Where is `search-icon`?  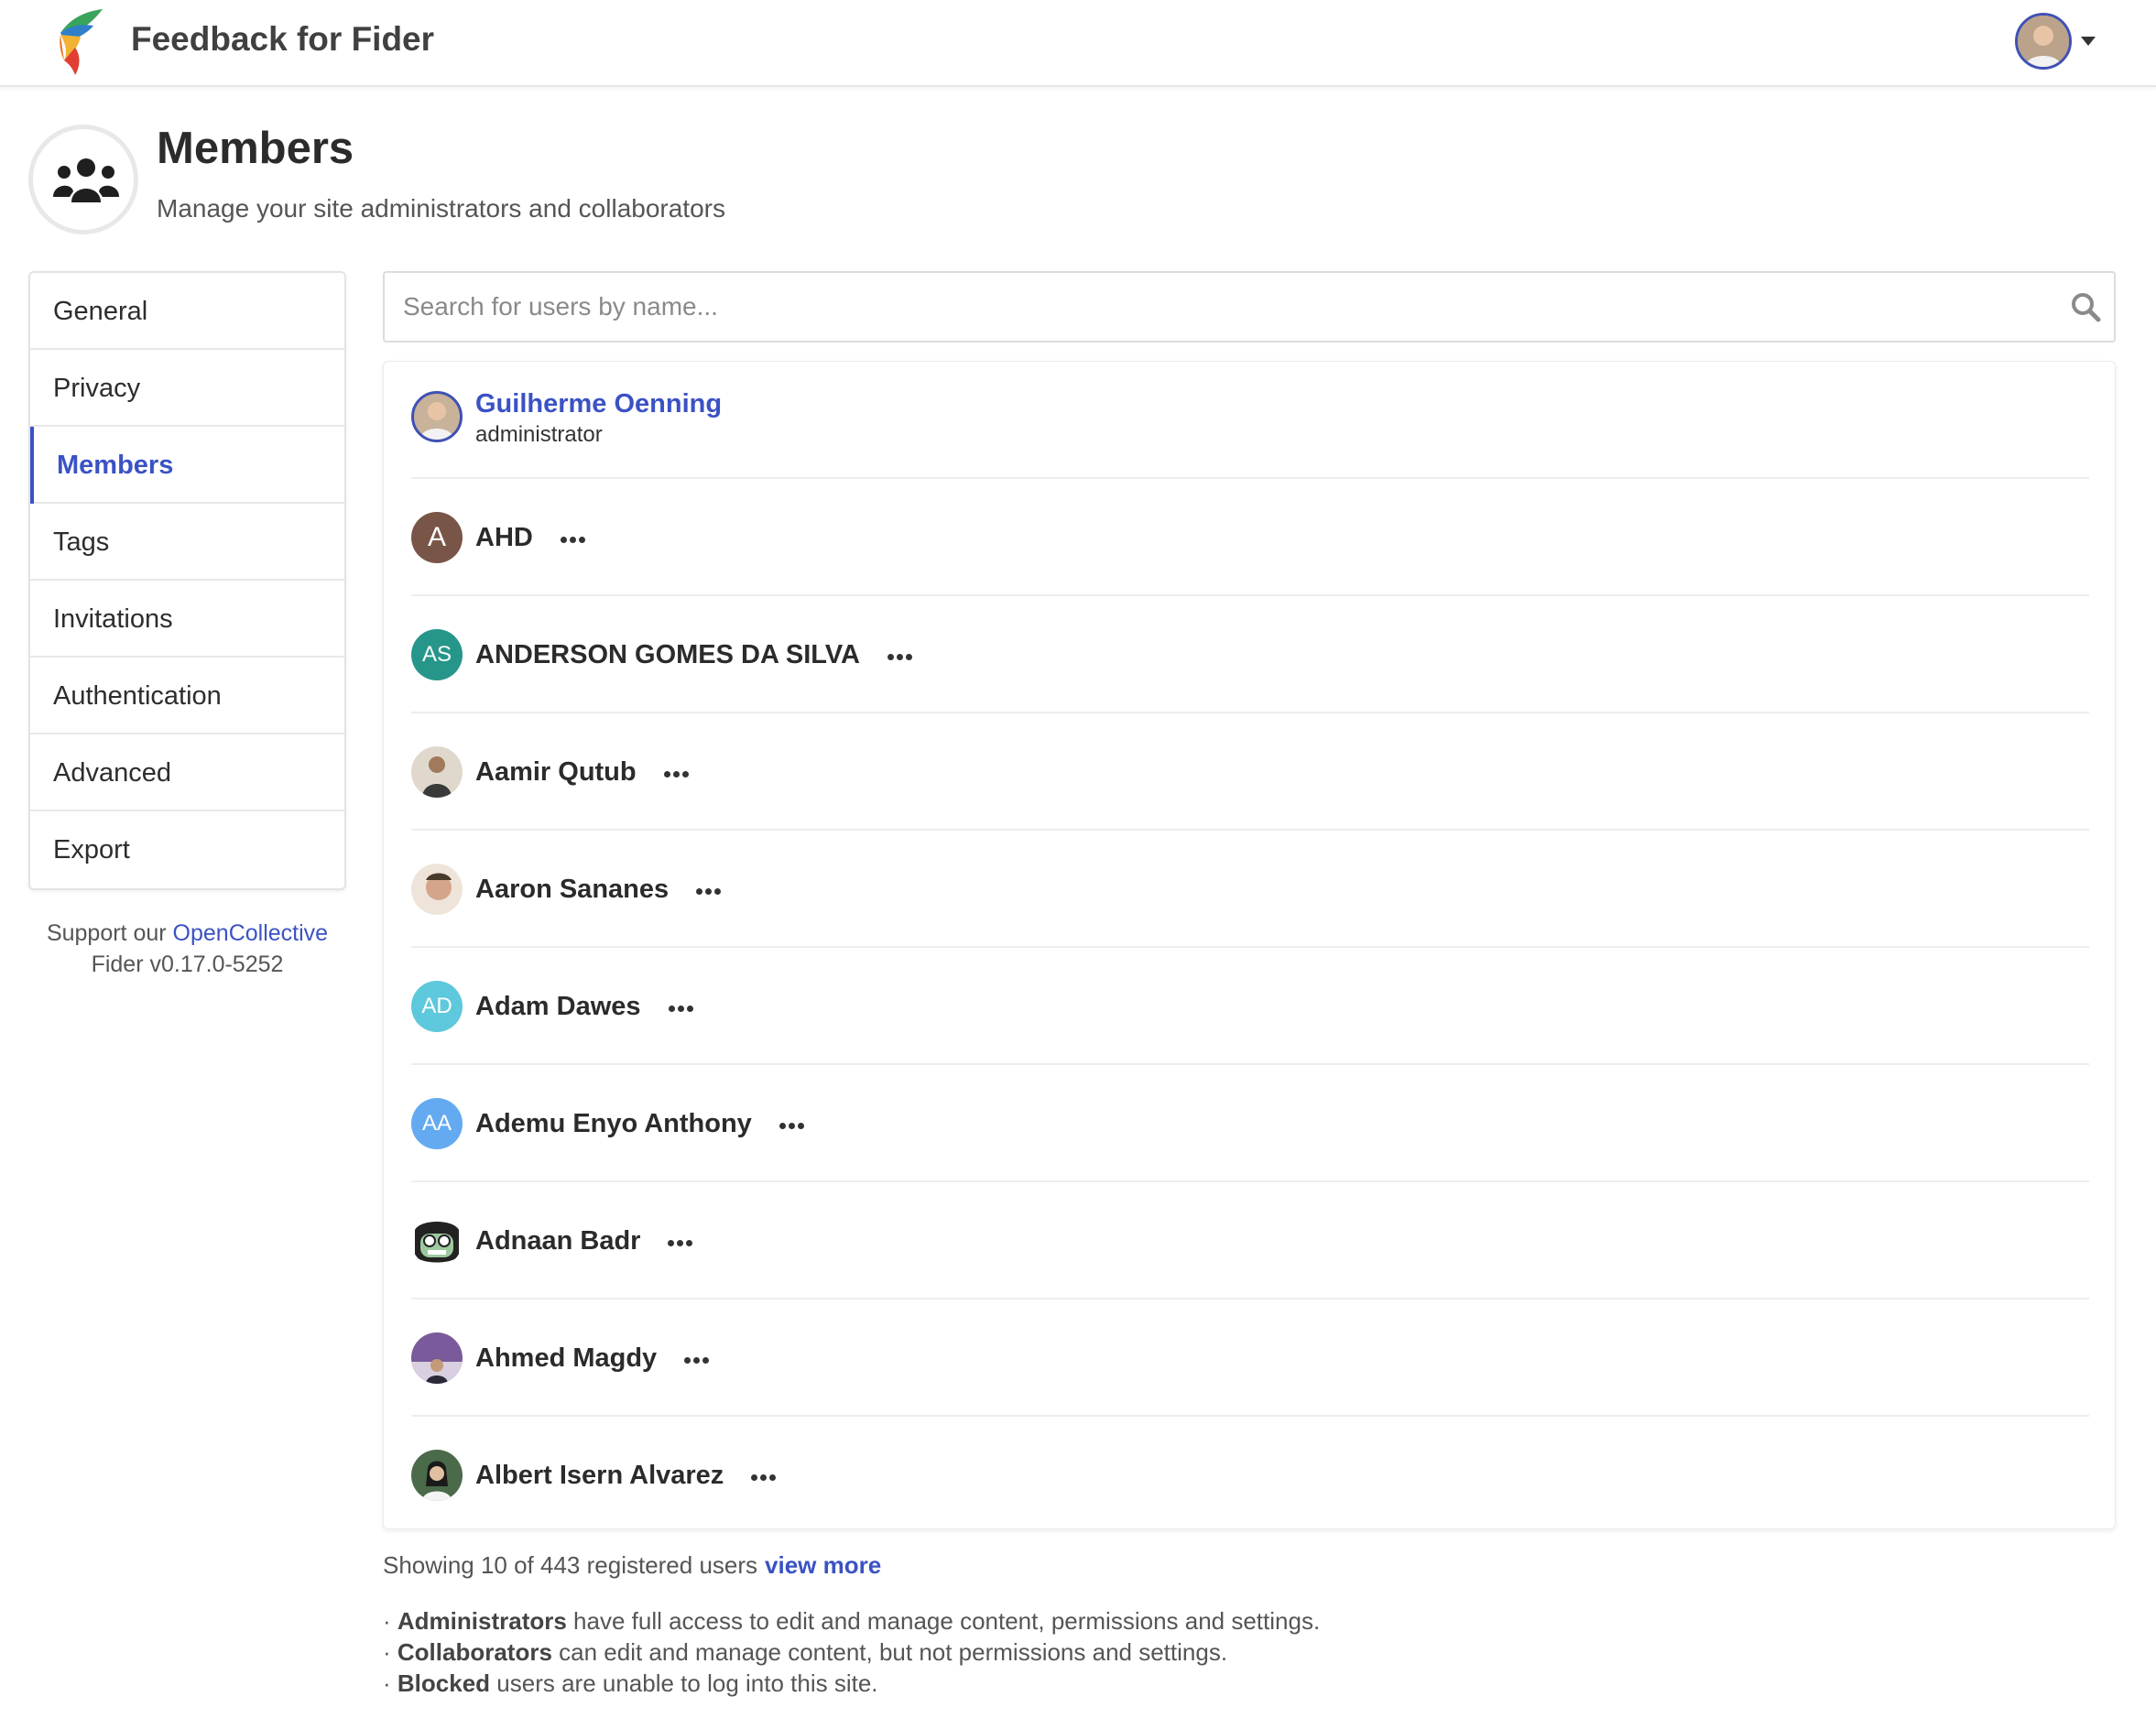
search-icon is located at coordinates (2085, 307).